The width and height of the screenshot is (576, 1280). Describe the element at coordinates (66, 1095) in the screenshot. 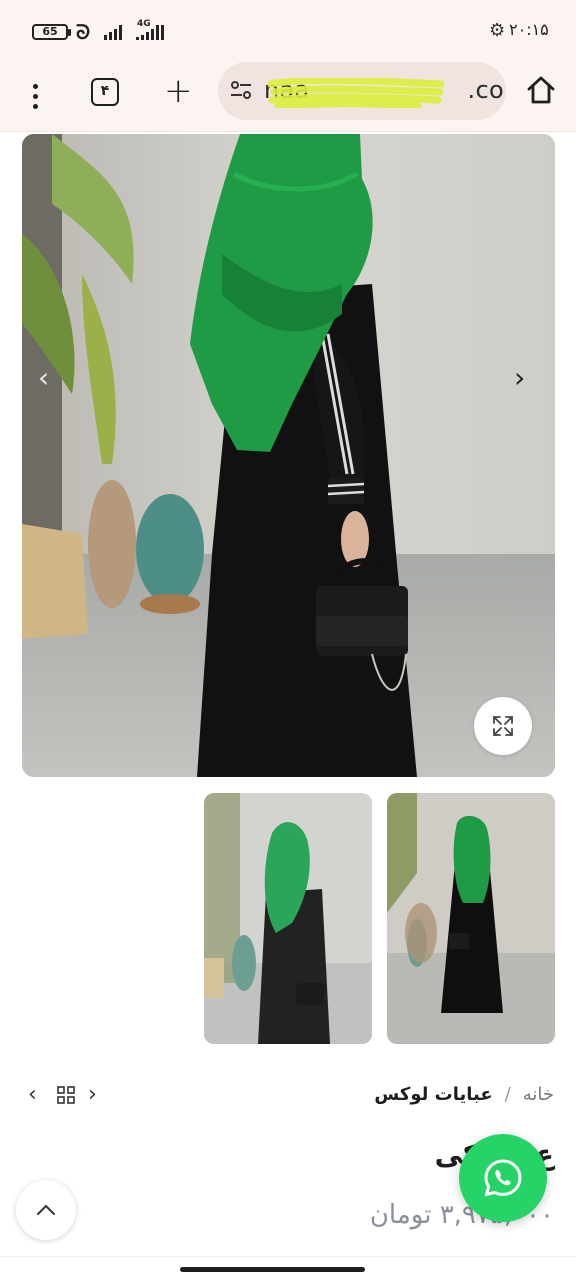

I see `grid-icon` at that location.